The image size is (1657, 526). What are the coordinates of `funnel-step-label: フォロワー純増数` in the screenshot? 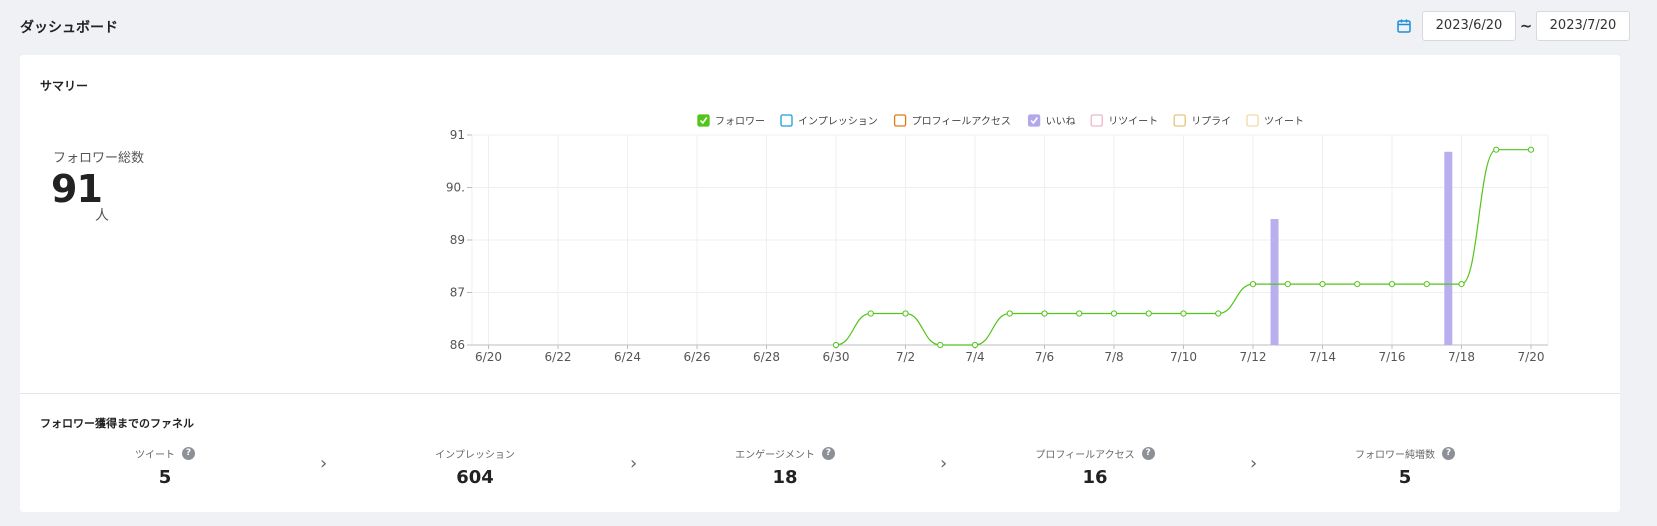 It's located at (1395, 455).